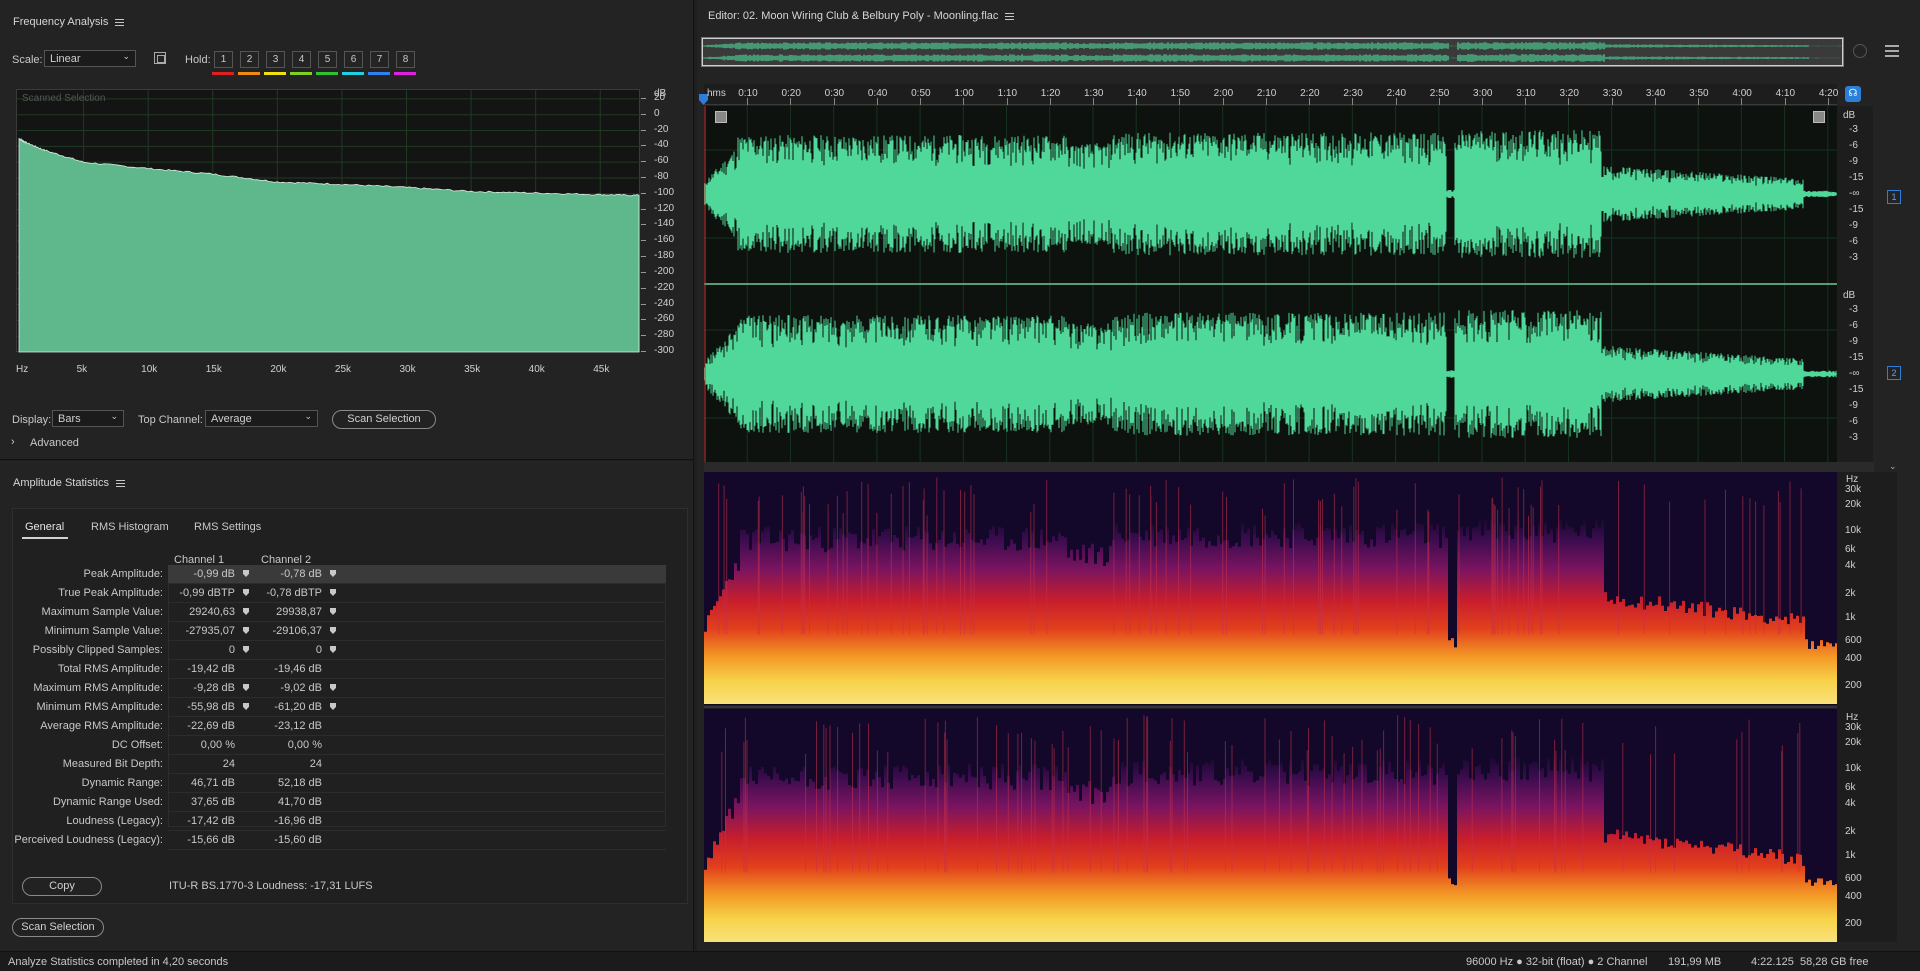 This screenshot has height=971, width=1920. I want to click on wave-db-tick: -∞, so click(1854, 193).